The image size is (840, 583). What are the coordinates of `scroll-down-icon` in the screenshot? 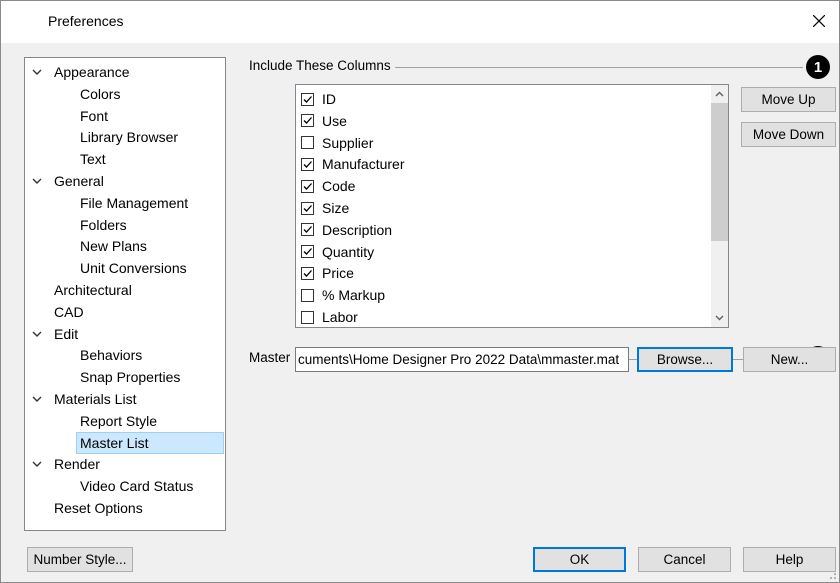 It's located at (719, 317).